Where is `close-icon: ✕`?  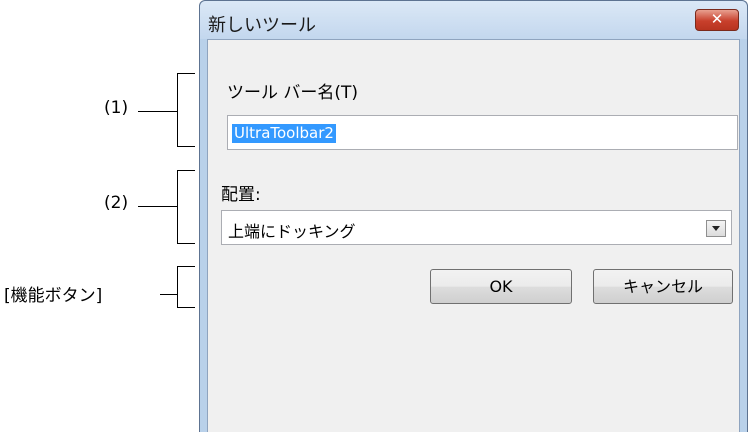 close-icon: ✕ is located at coordinates (717, 19).